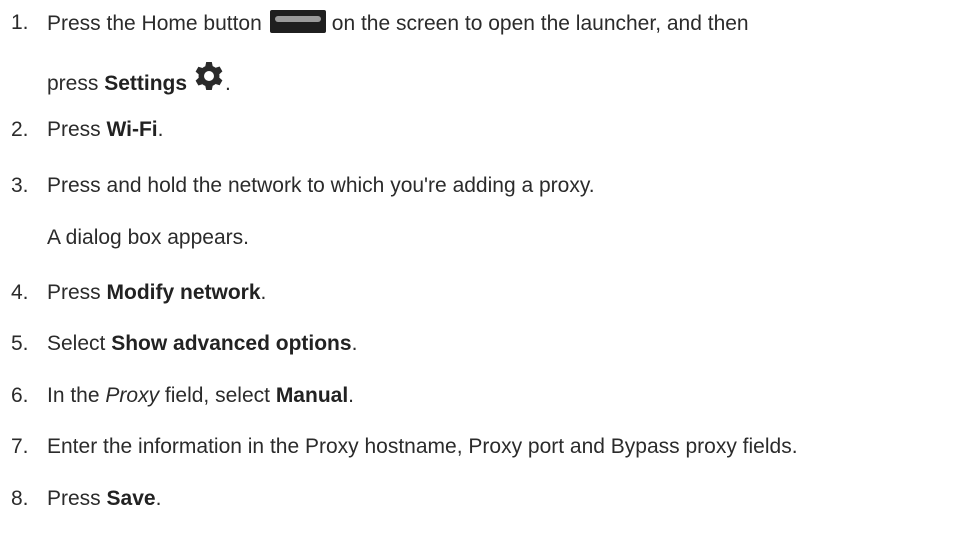  Describe the element at coordinates (20, 292) in the screenshot. I see `step-number: 4.` at that location.